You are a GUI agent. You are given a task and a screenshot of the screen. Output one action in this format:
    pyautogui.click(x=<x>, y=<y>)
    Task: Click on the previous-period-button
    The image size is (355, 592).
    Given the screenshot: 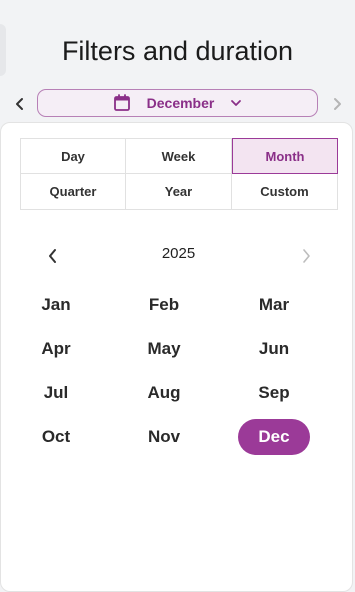 What is the action you would take?
    pyautogui.click(x=20, y=104)
    